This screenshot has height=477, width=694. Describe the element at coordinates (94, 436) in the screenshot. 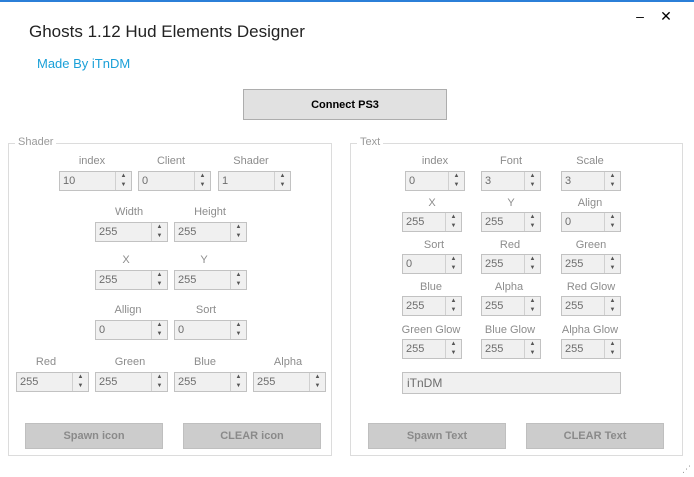

I see `spawn-icon-button: Spawn icon` at that location.